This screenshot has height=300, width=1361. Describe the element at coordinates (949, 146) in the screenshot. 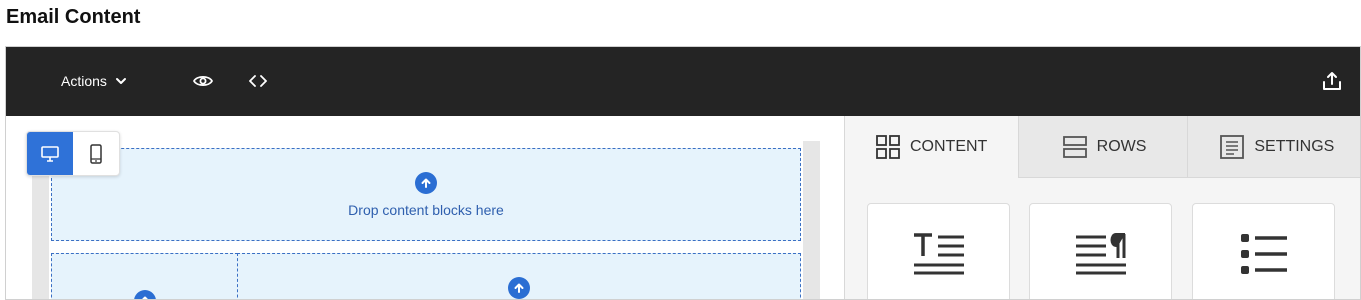

I see `tab-content-label: CONTENT` at that location.